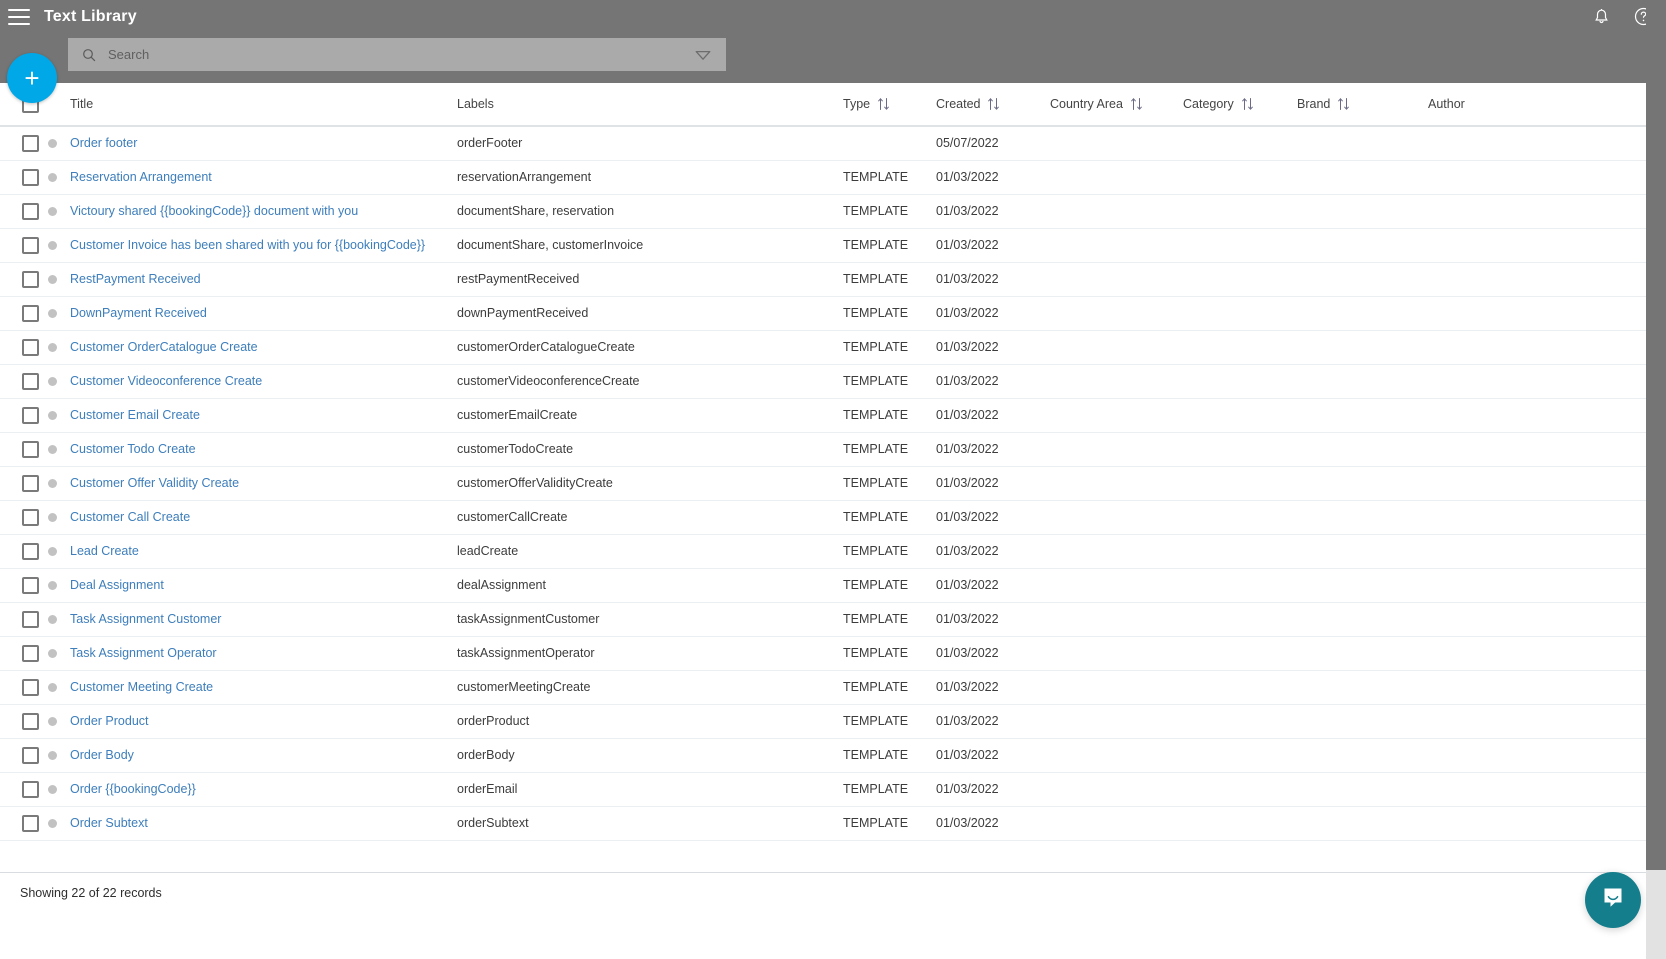 The width and height of the screenshot is (1666, 959). What do you see at coordinates (154, 483) in the screenshot?
I see `record-title-link: Customer Offer Validity Create` at bounding box center [154, 483].